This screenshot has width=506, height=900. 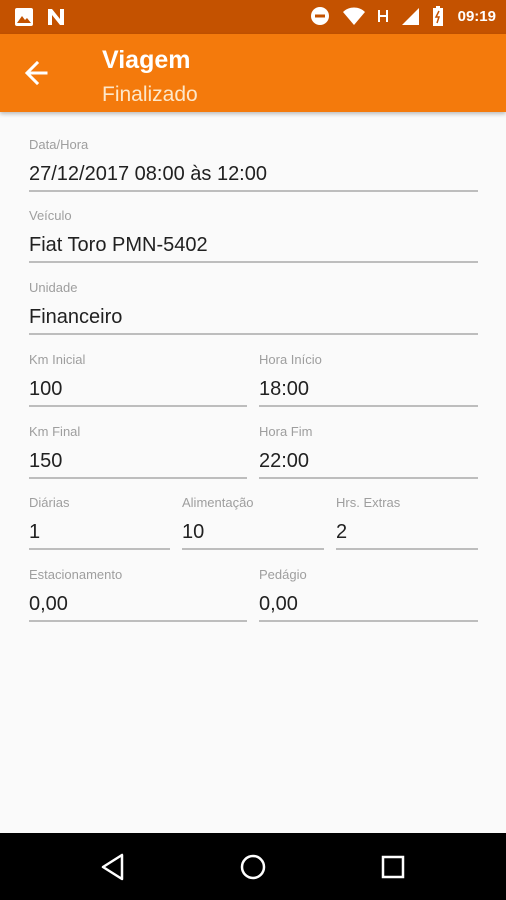 What do you see at coordinates (437, 16) in the screenshot?
I see `battery-icon` at bounding box center [437, 16].